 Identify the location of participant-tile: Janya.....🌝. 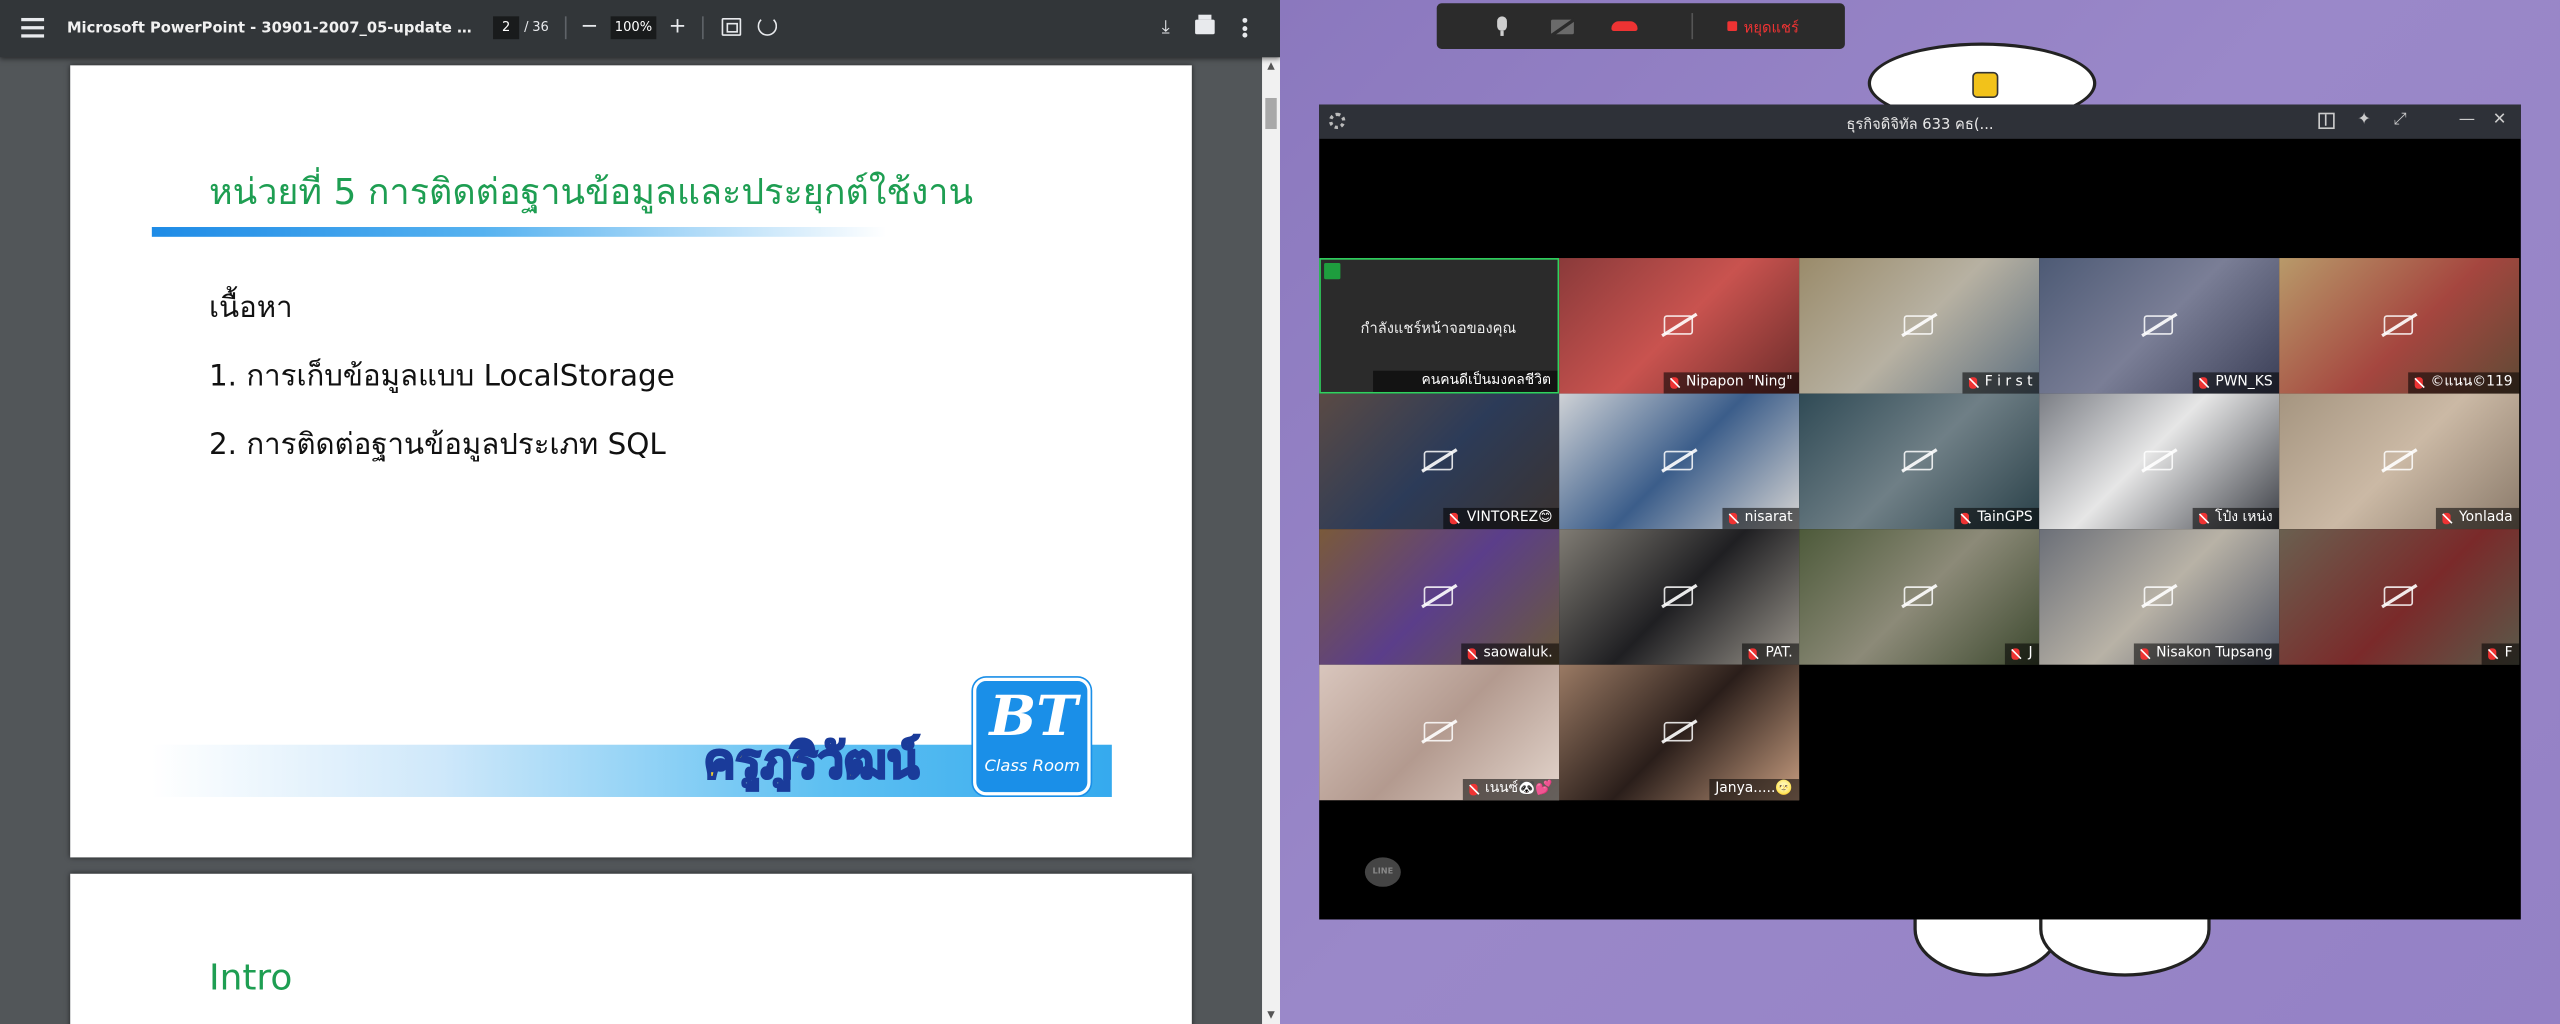
(1679, 732).